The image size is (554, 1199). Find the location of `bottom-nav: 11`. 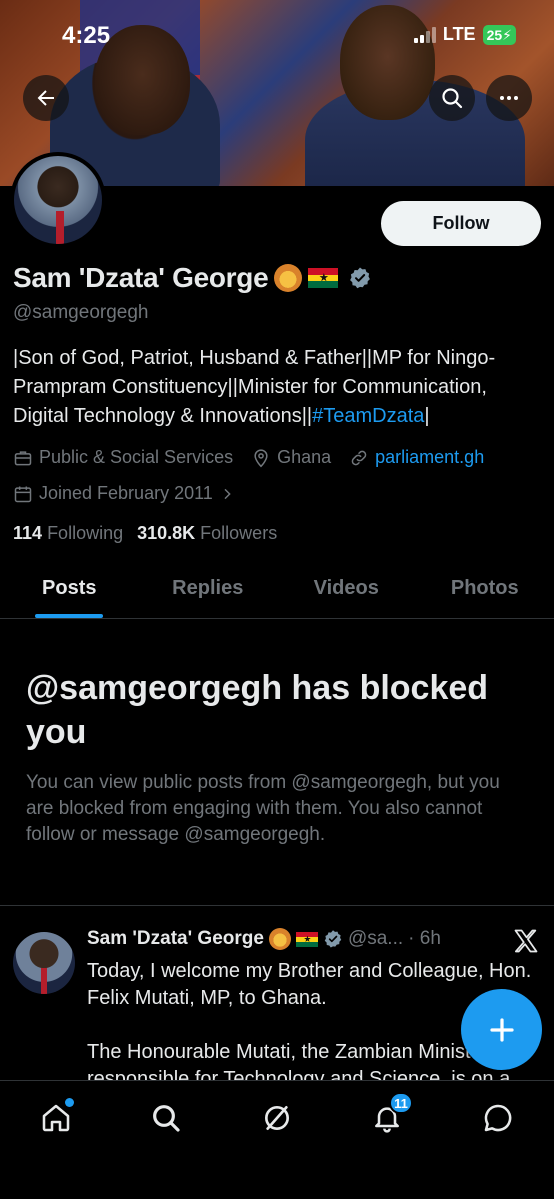

bottom-nav: 11 is located at coordinates (277, 1139).